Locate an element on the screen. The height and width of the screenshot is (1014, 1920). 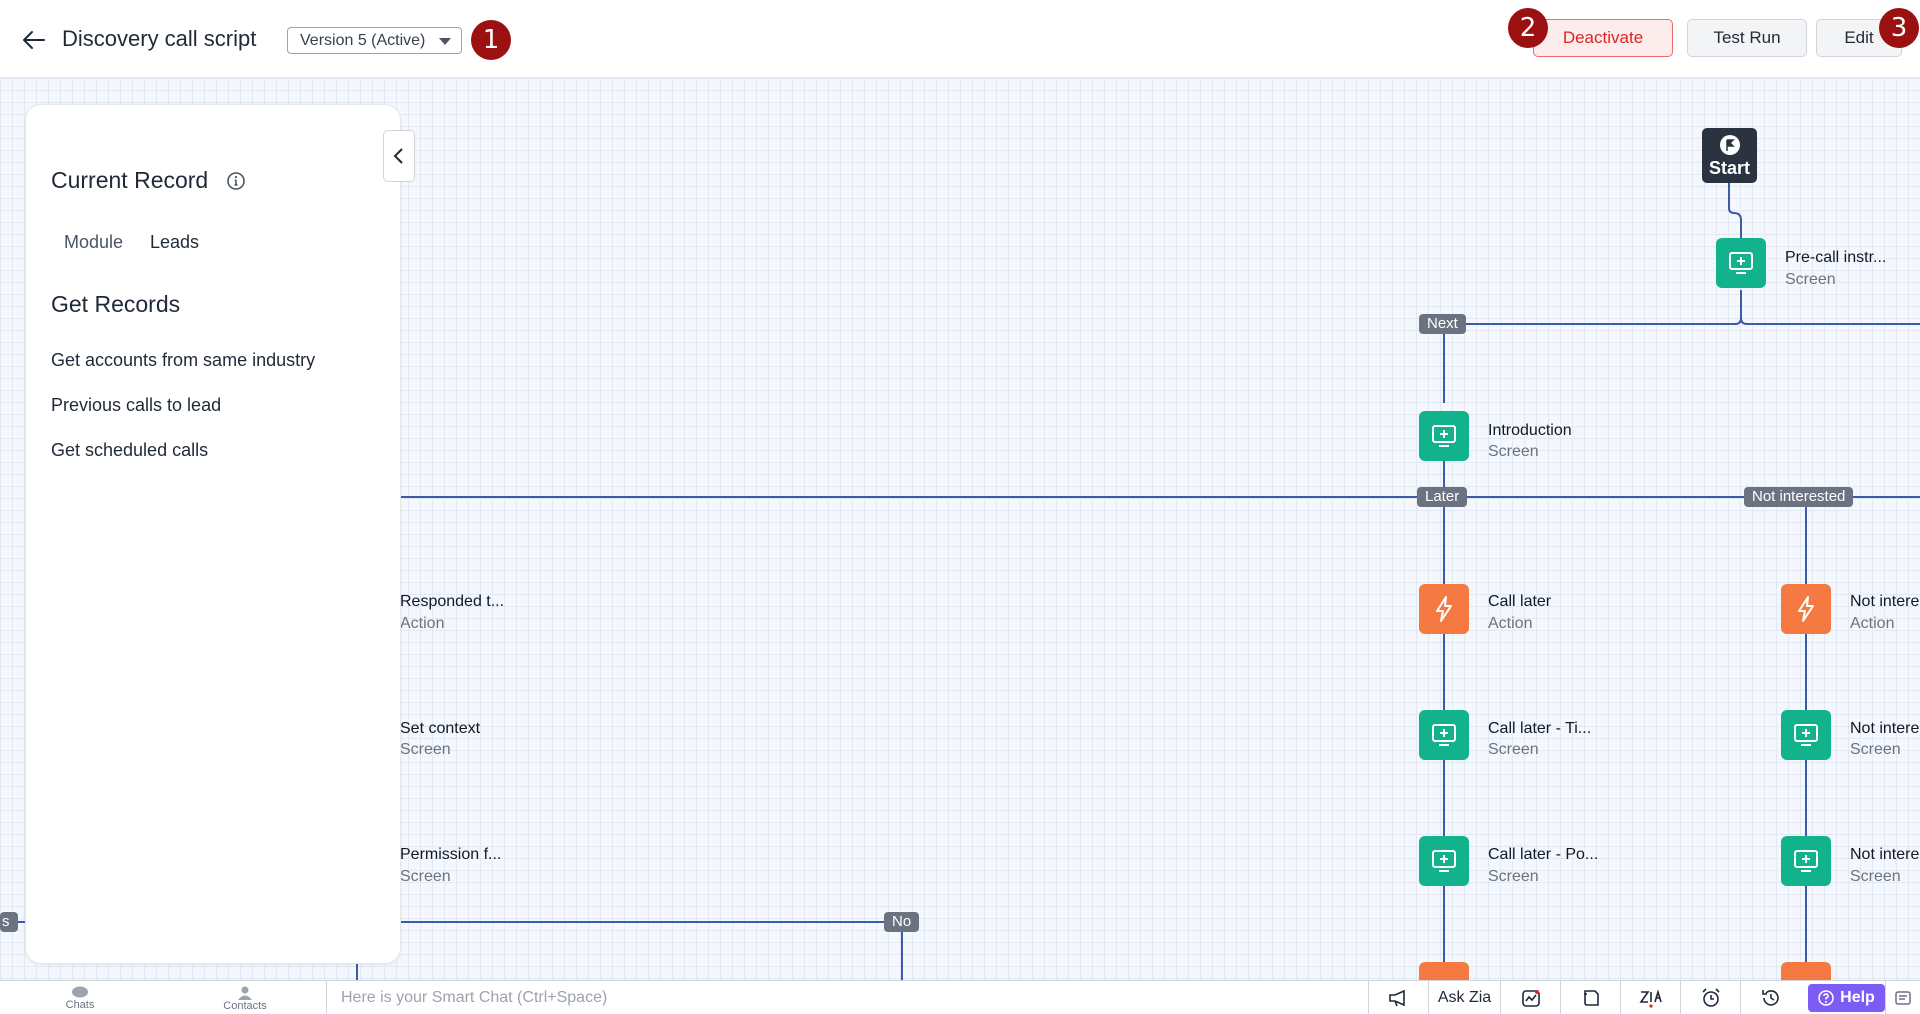
feed-icon is located at coordinates (1903, 998).